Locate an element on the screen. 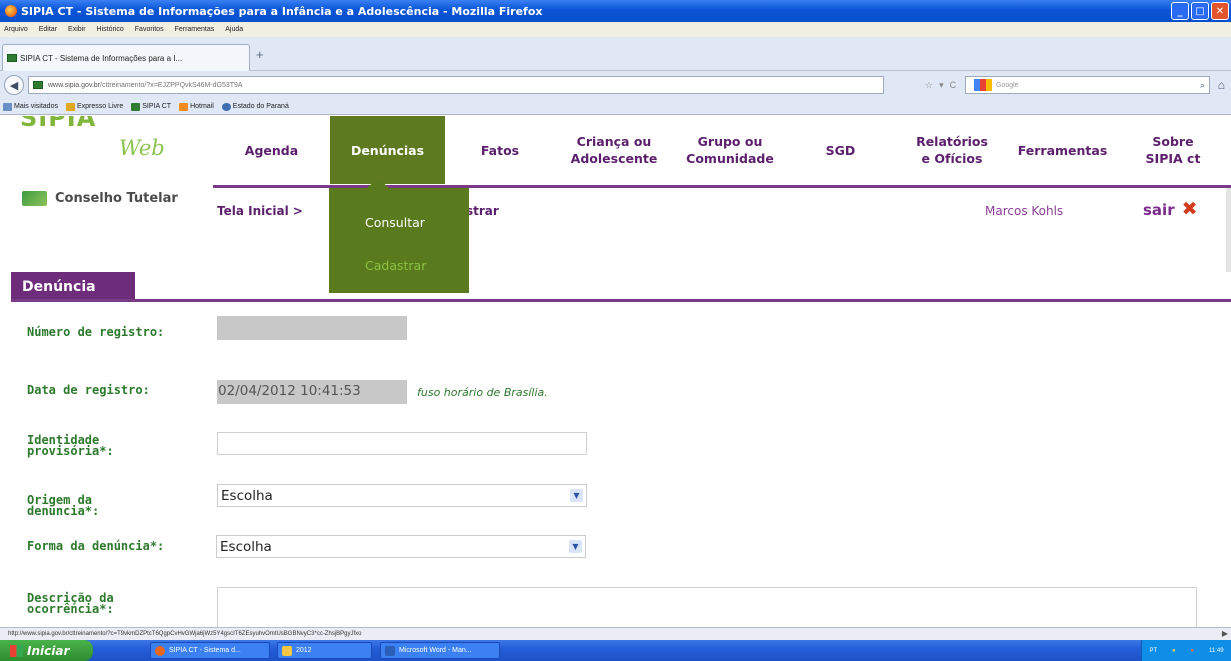  nav-denuncias: Denúncias is located at coordinates (387, 150).